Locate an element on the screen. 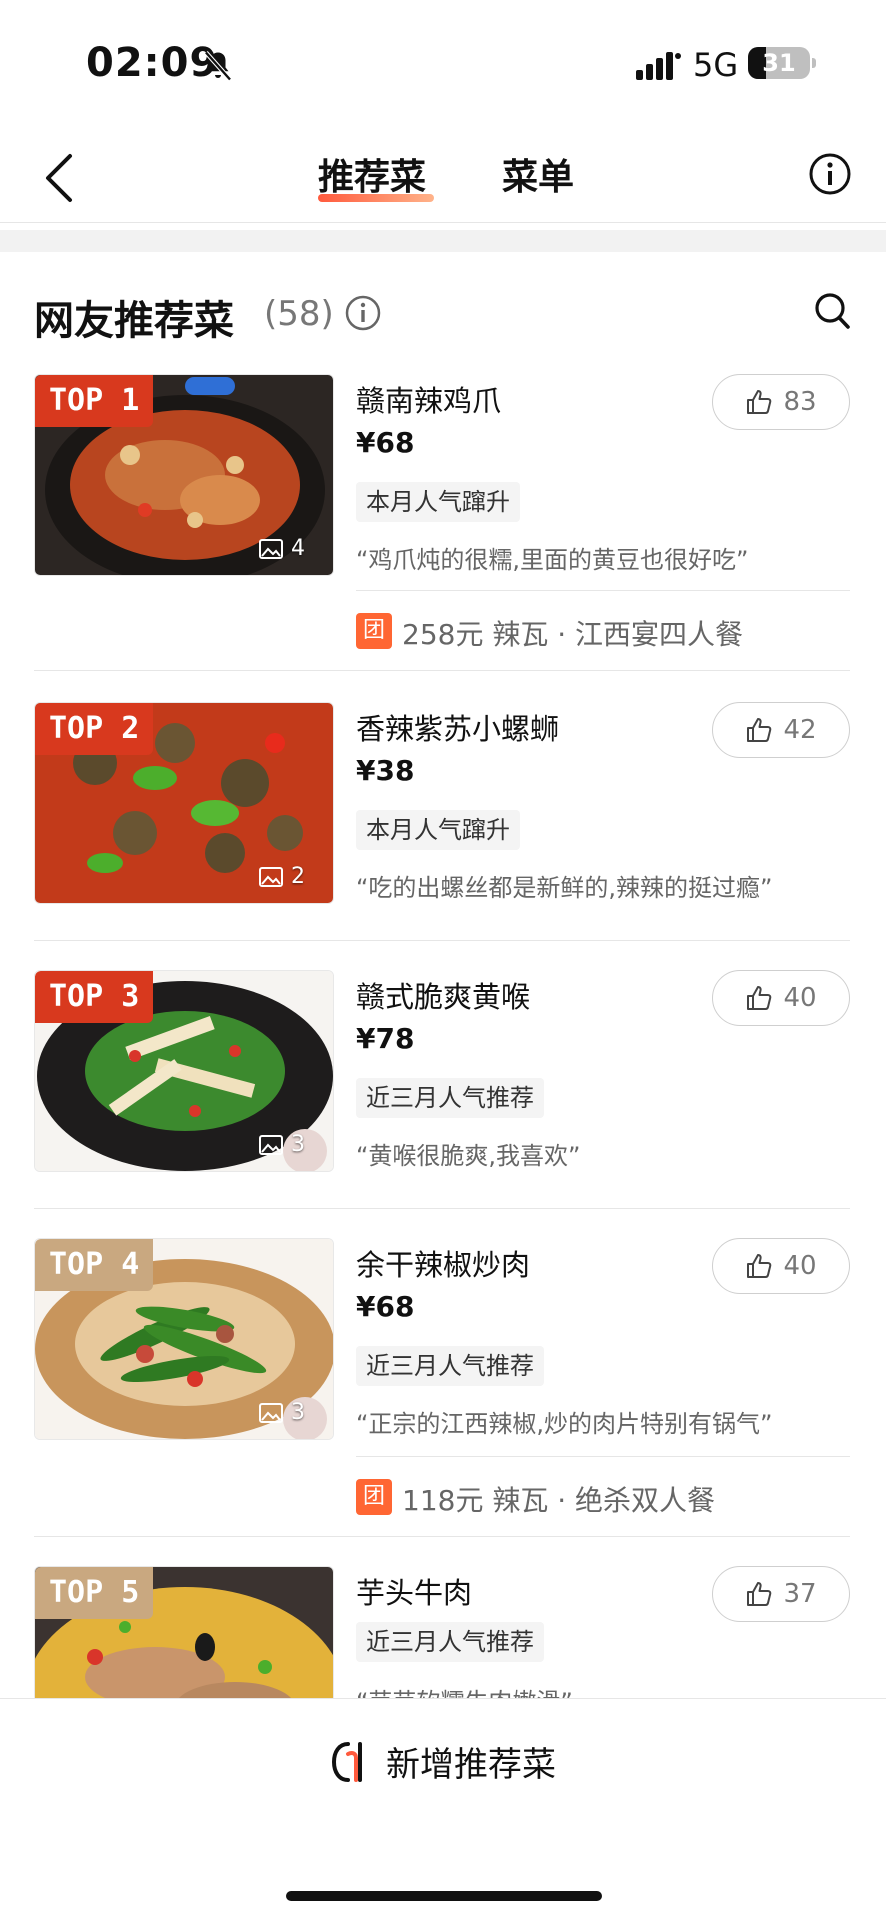 This screenshot has width=886, height=1920. home-indicator is located at coordinates (444, 1896).